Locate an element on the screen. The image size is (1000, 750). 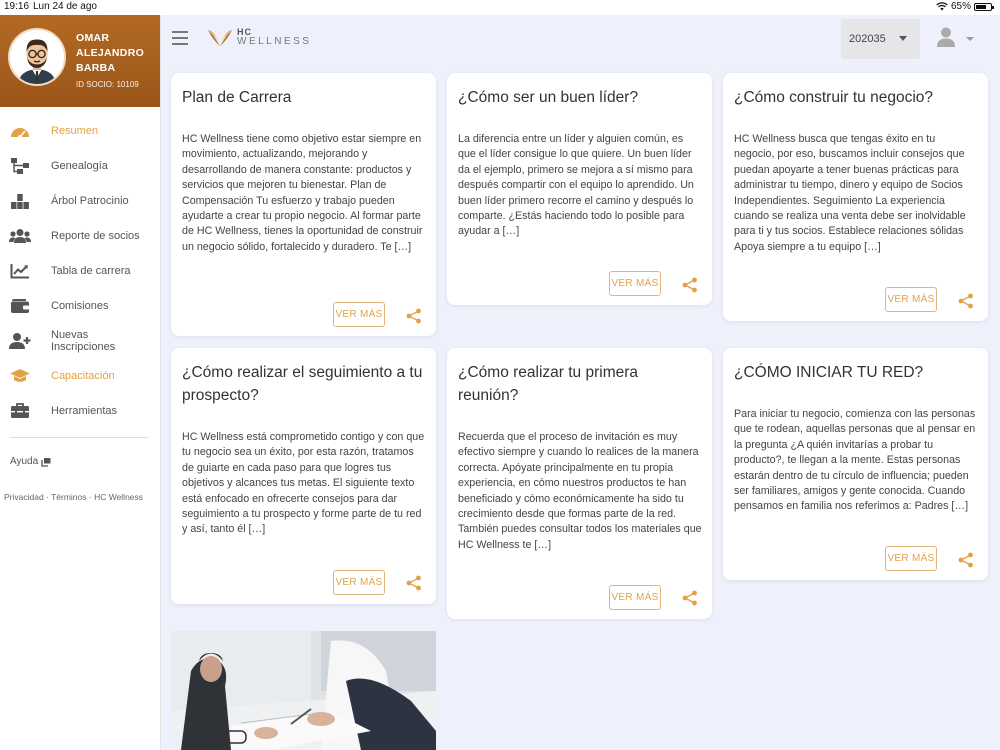
battery-percent: 65% is located at coordinates (960, 6).